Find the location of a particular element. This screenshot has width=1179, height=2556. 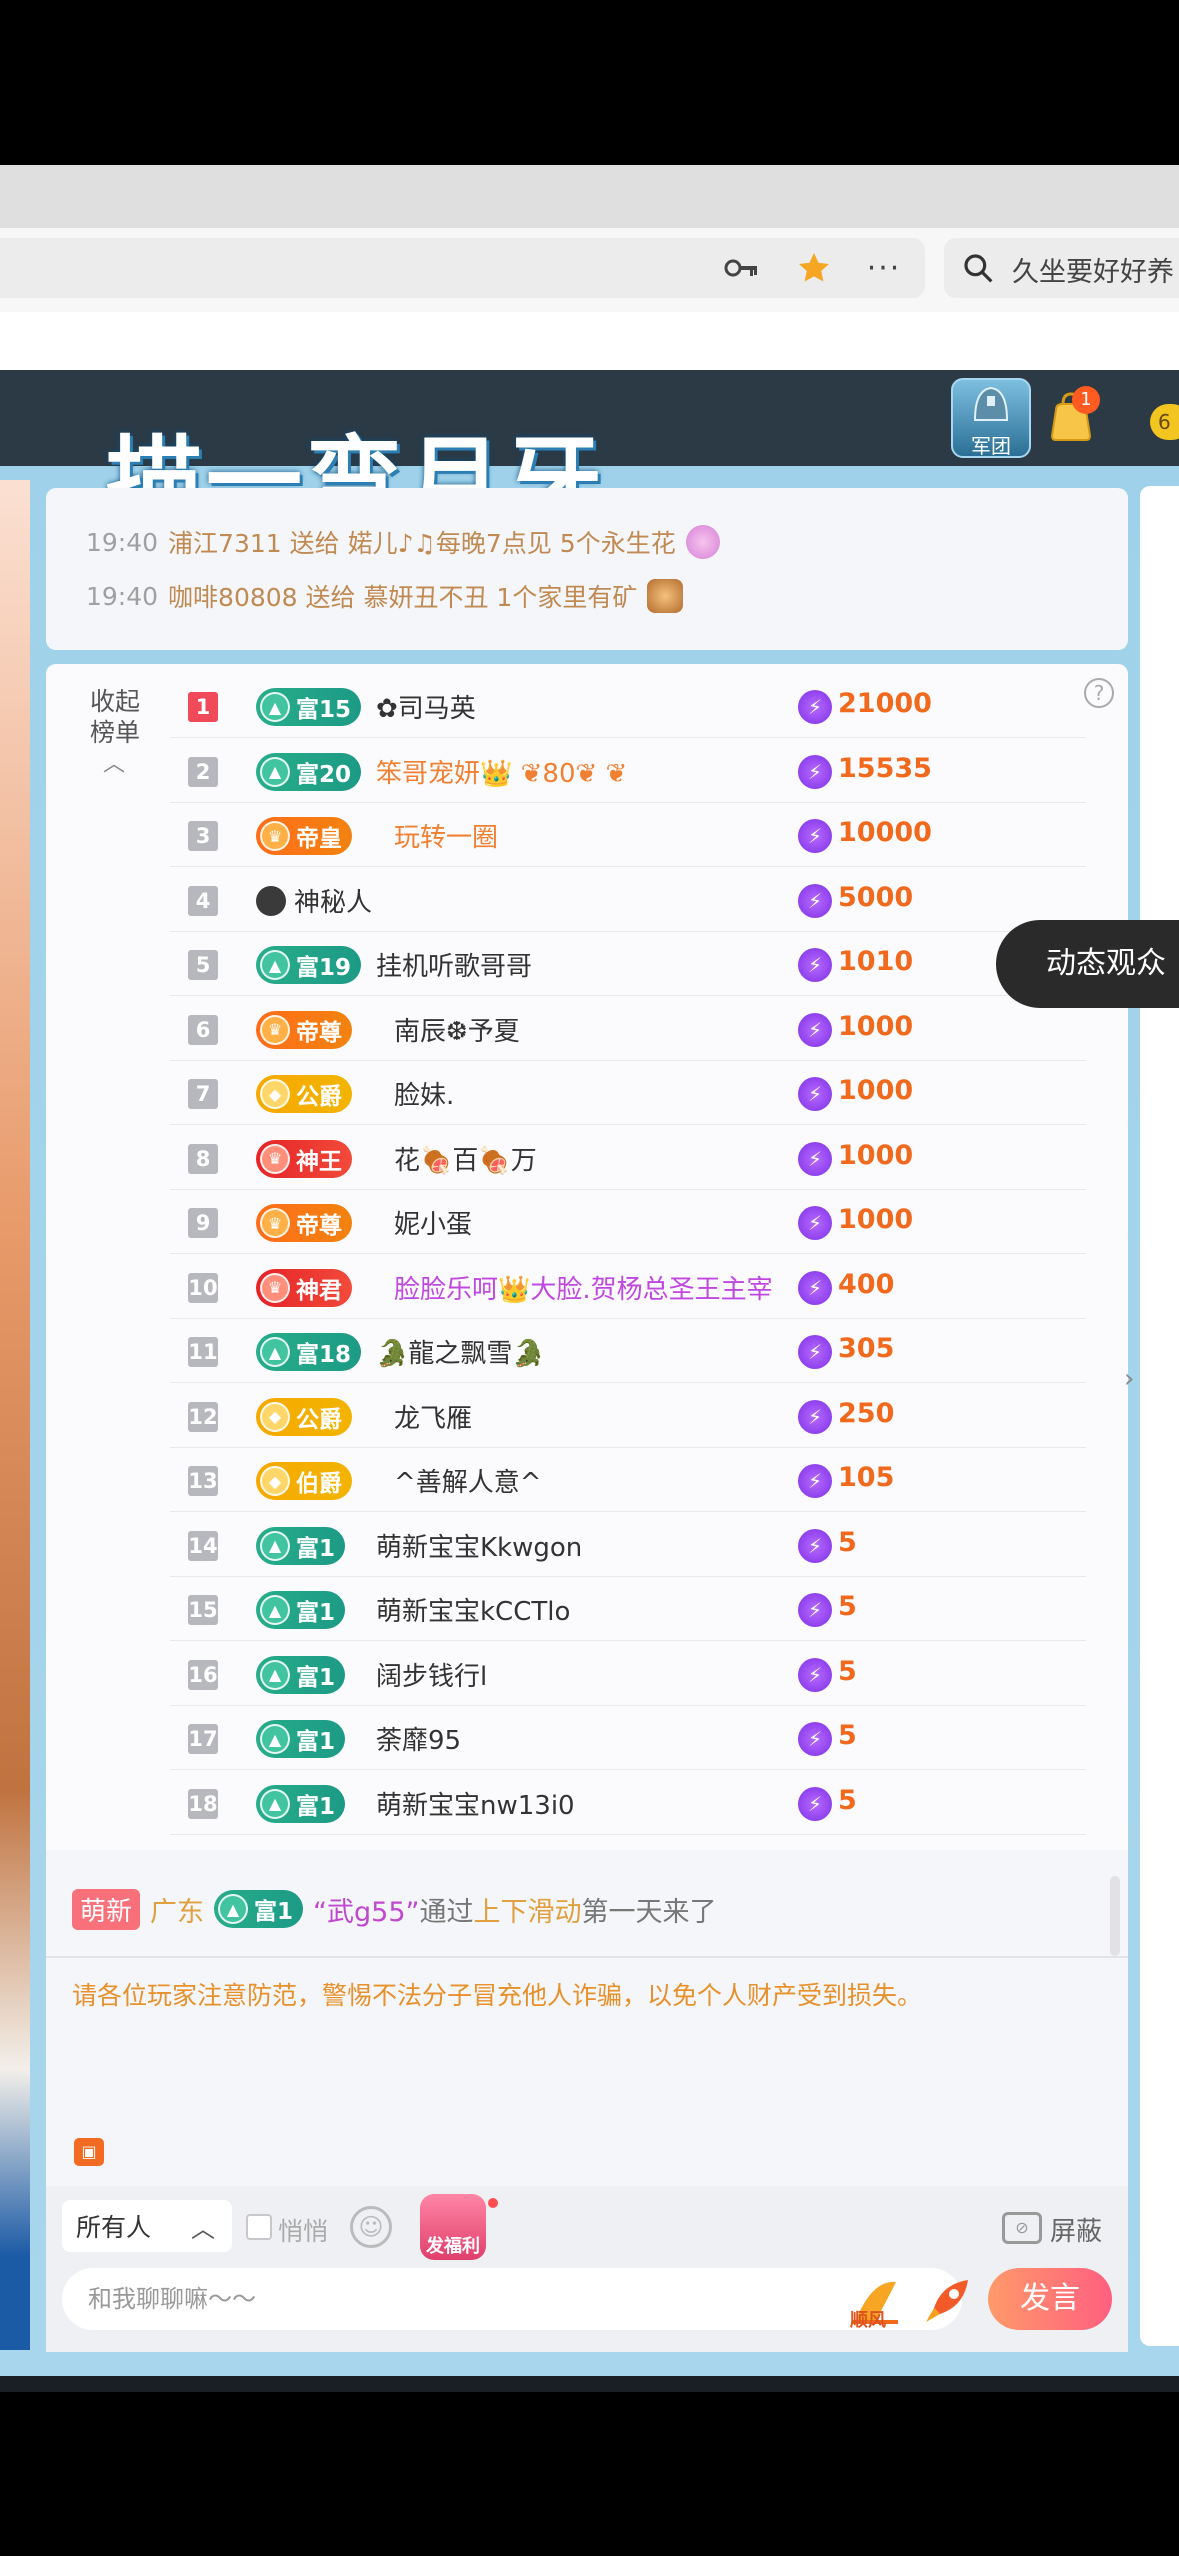

rank-badge: ▲ 富15 is located at coordinates (309, 707).